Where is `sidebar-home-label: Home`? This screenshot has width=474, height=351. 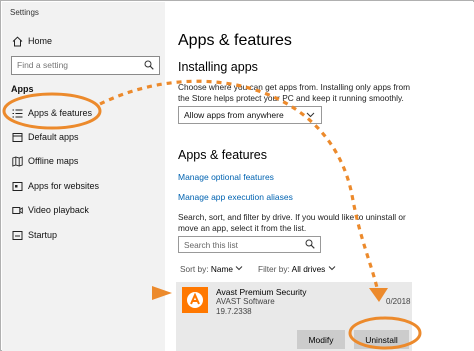
sidebar-home-label: Home is located at coordinates (40, 41).